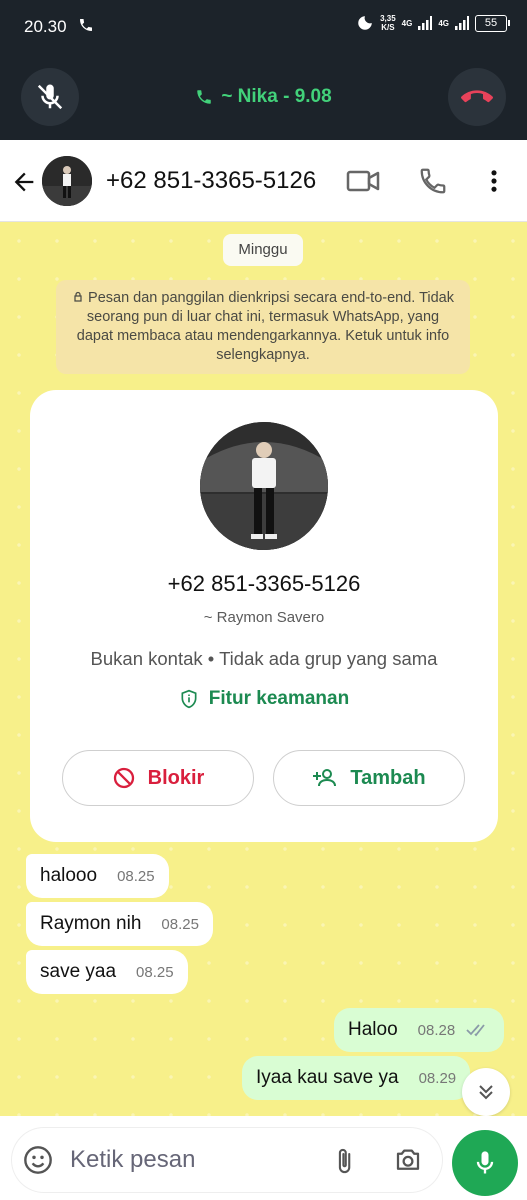  I want to click on net-speed-unit: K/S, so click(388, 27).